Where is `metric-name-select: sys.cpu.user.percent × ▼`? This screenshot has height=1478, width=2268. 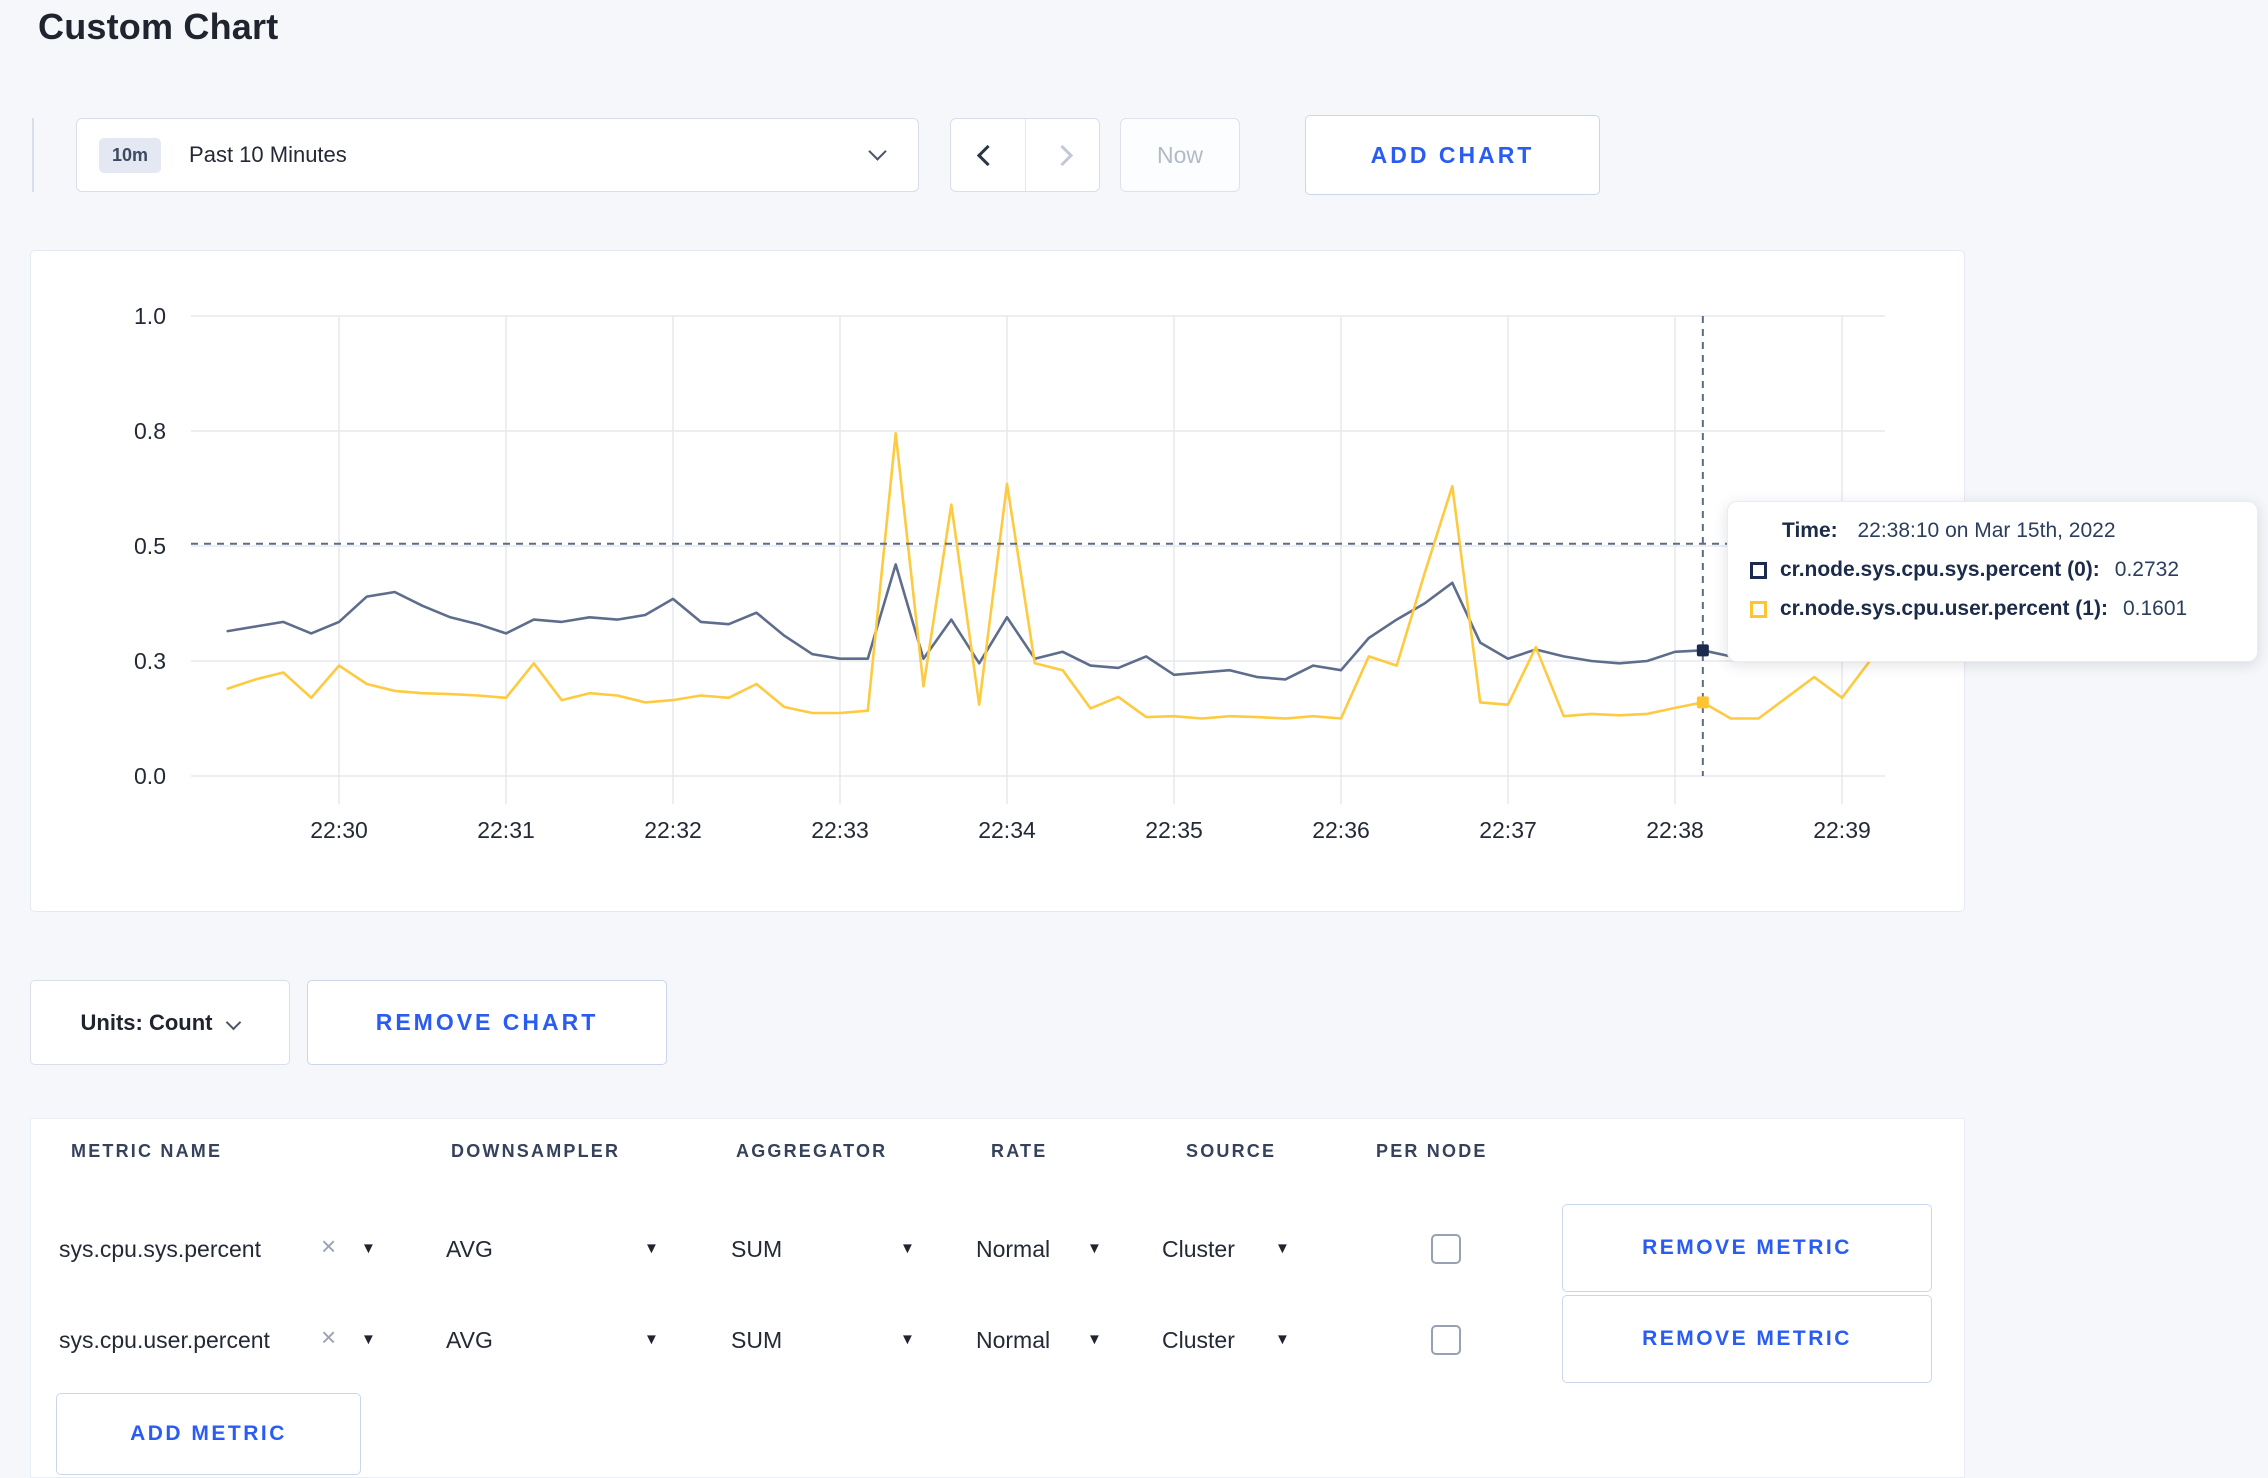 metric-name-select: sys.cpu.user.percent × ▼ is located at coordinates (254, 1340).